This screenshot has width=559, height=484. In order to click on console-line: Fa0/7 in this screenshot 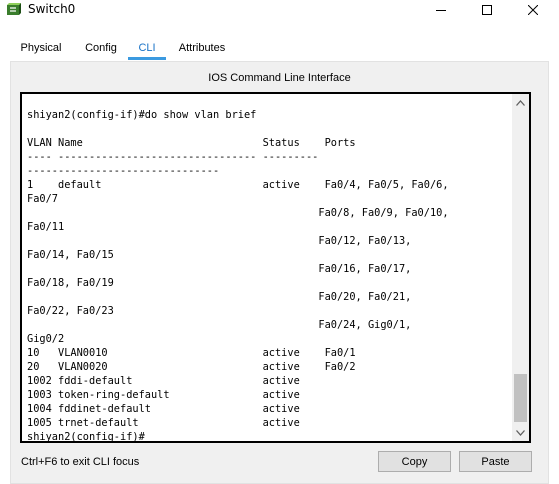, I will do `click(42, 199)`.